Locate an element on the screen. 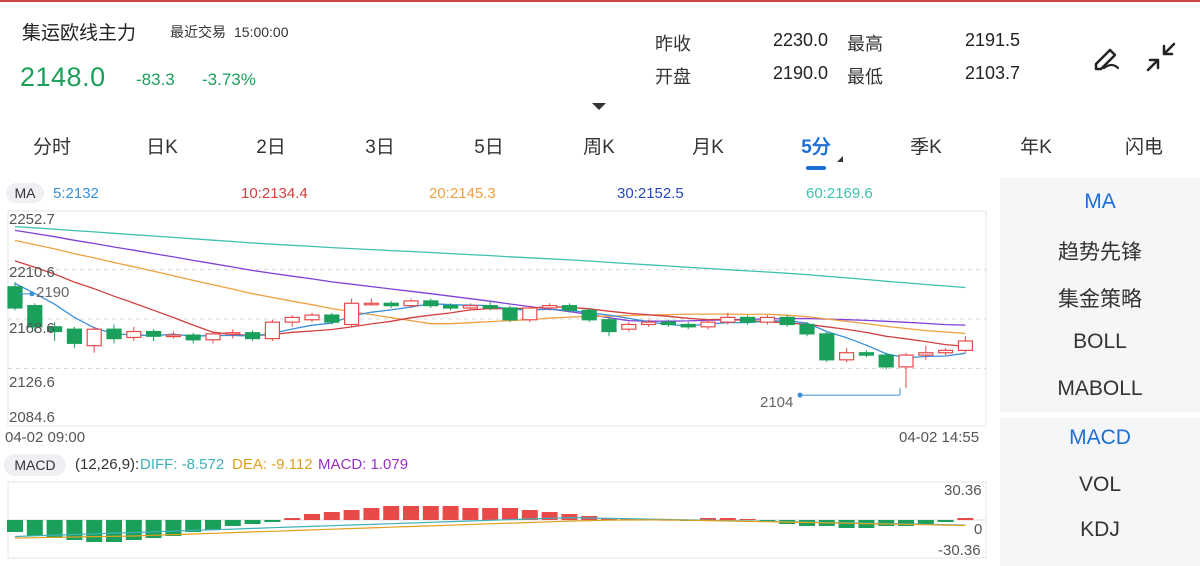 This screenshot has width=1200, height=566. y-tick-label: 2084.6 is located at coordinates (32, 417).